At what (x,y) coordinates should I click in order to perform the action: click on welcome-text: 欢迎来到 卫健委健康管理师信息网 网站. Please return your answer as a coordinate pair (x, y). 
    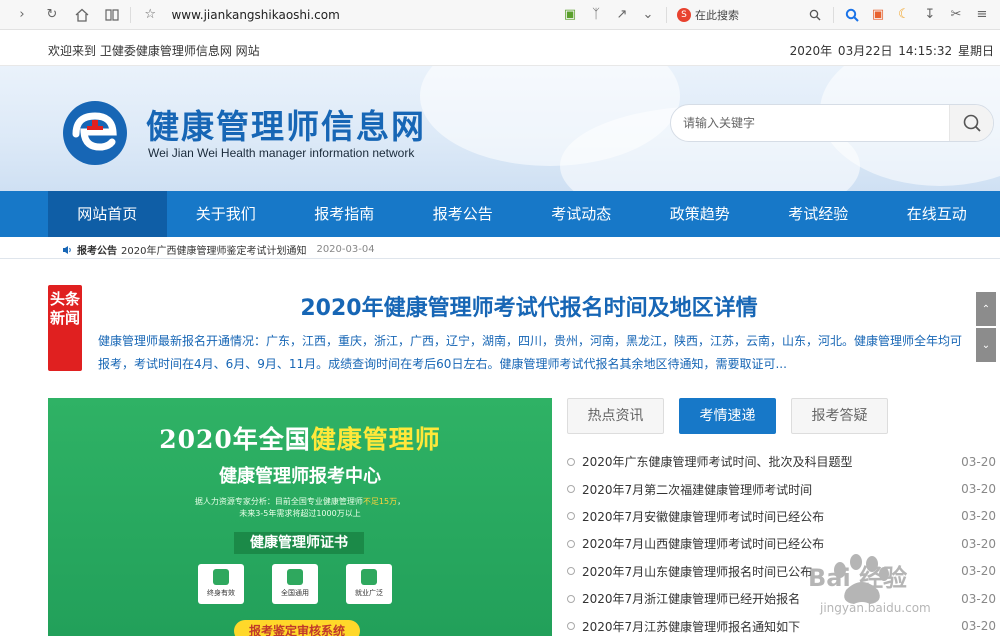
    Looking at the image, I should click on (154, 51).